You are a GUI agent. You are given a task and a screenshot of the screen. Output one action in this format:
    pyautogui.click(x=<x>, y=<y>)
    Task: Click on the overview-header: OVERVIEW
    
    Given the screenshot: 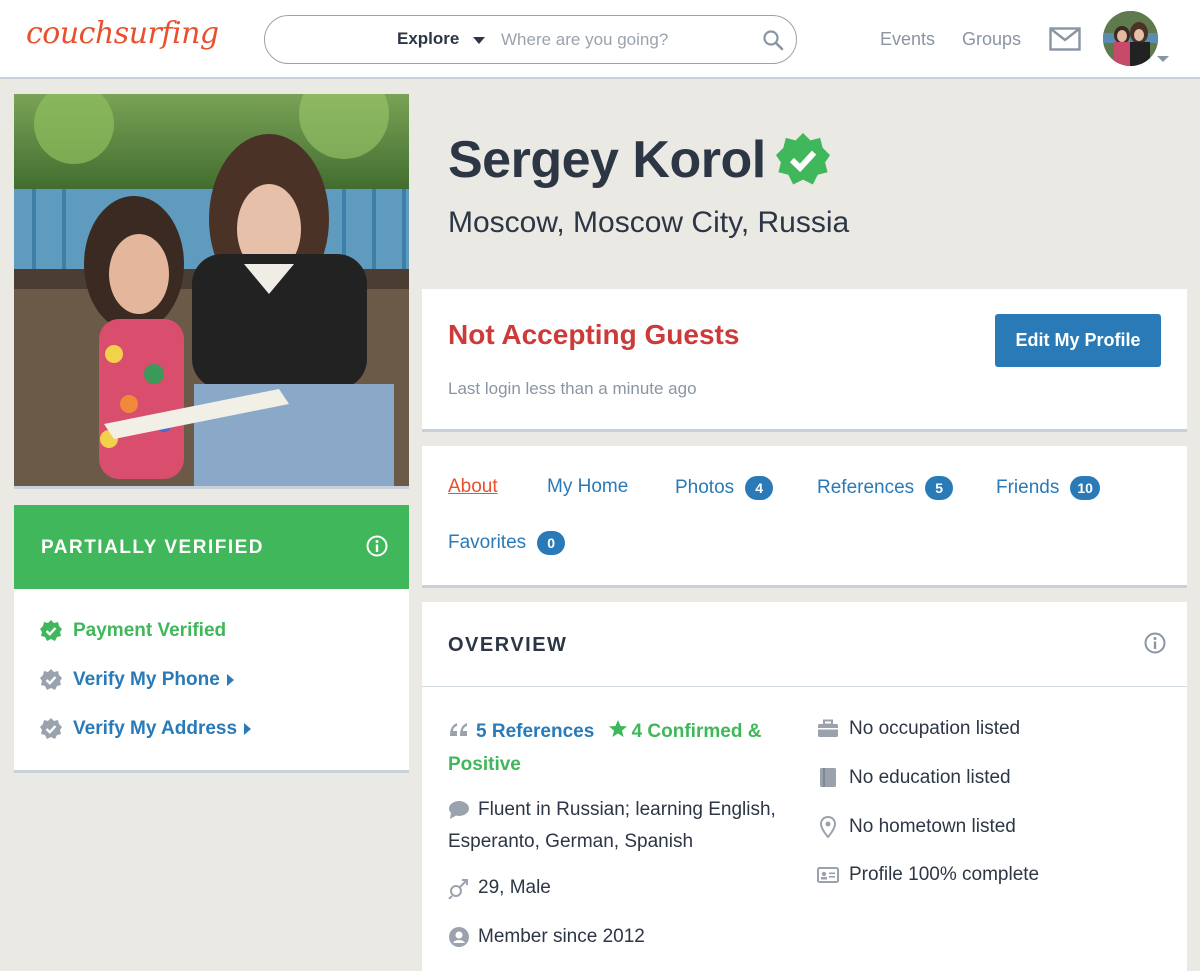 What is the action you would take?
    pyautogui.click(x=804, y=644)
    